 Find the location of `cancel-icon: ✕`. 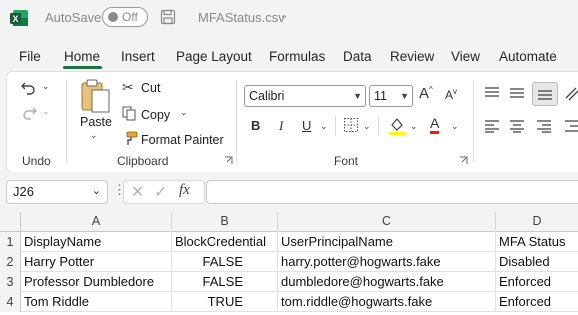

cancel-icon: ✕ is located at coordinates (137, 192).